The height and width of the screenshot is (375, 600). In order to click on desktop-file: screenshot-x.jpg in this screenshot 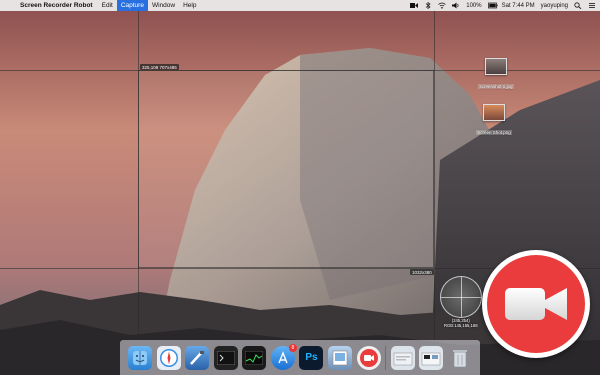, I will do `click(496, 75)`.